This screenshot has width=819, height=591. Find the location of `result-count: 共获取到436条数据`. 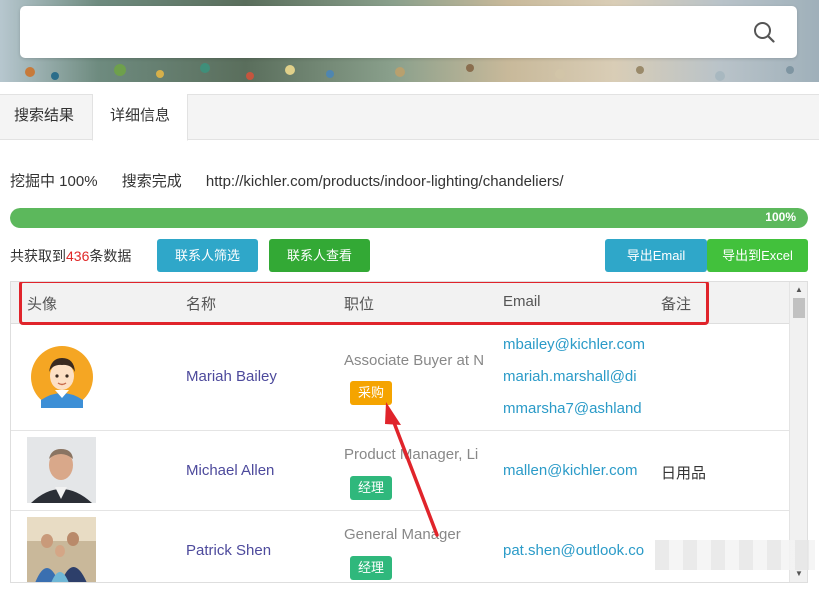

result-count: 共获取到436条数据 is located at coordinates (70, 256).